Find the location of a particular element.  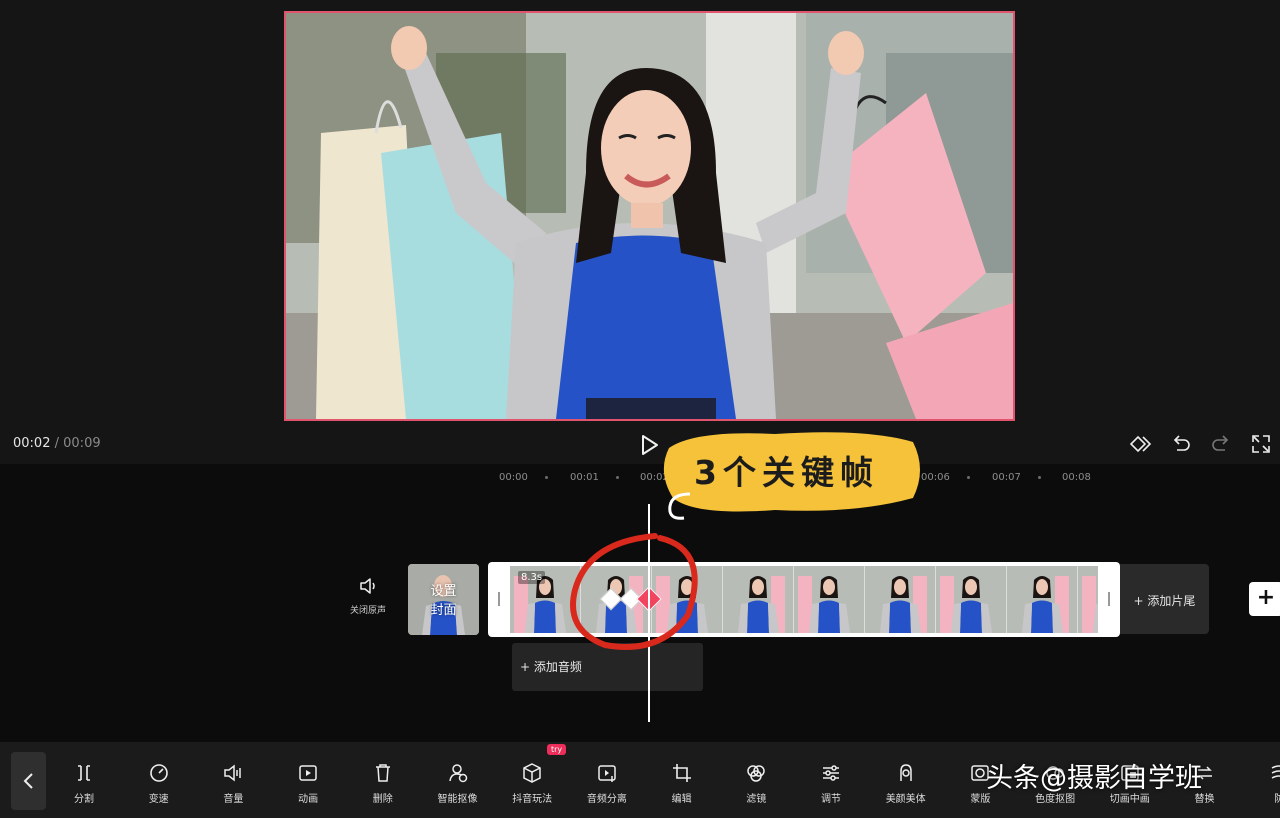

undo-icon is located at coordinates (1181, 444).